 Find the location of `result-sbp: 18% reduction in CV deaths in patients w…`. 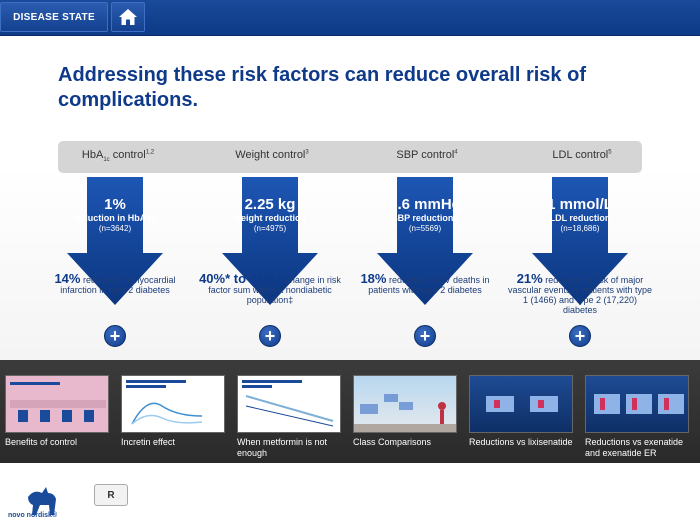

result-sbp: 18% reduction in CV deaths in patients w… is located at coordinates (425, 283).